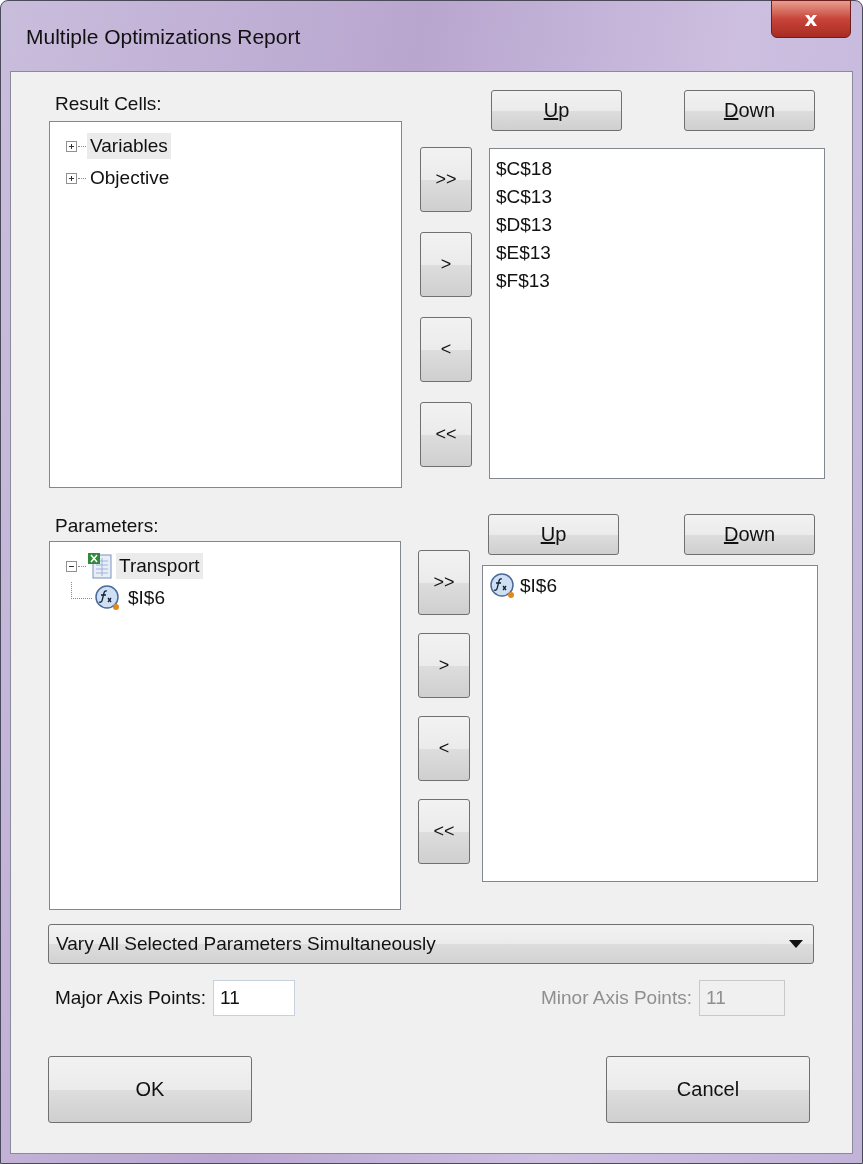  I want to click on section-label: Parameters:, so click(107, 526).